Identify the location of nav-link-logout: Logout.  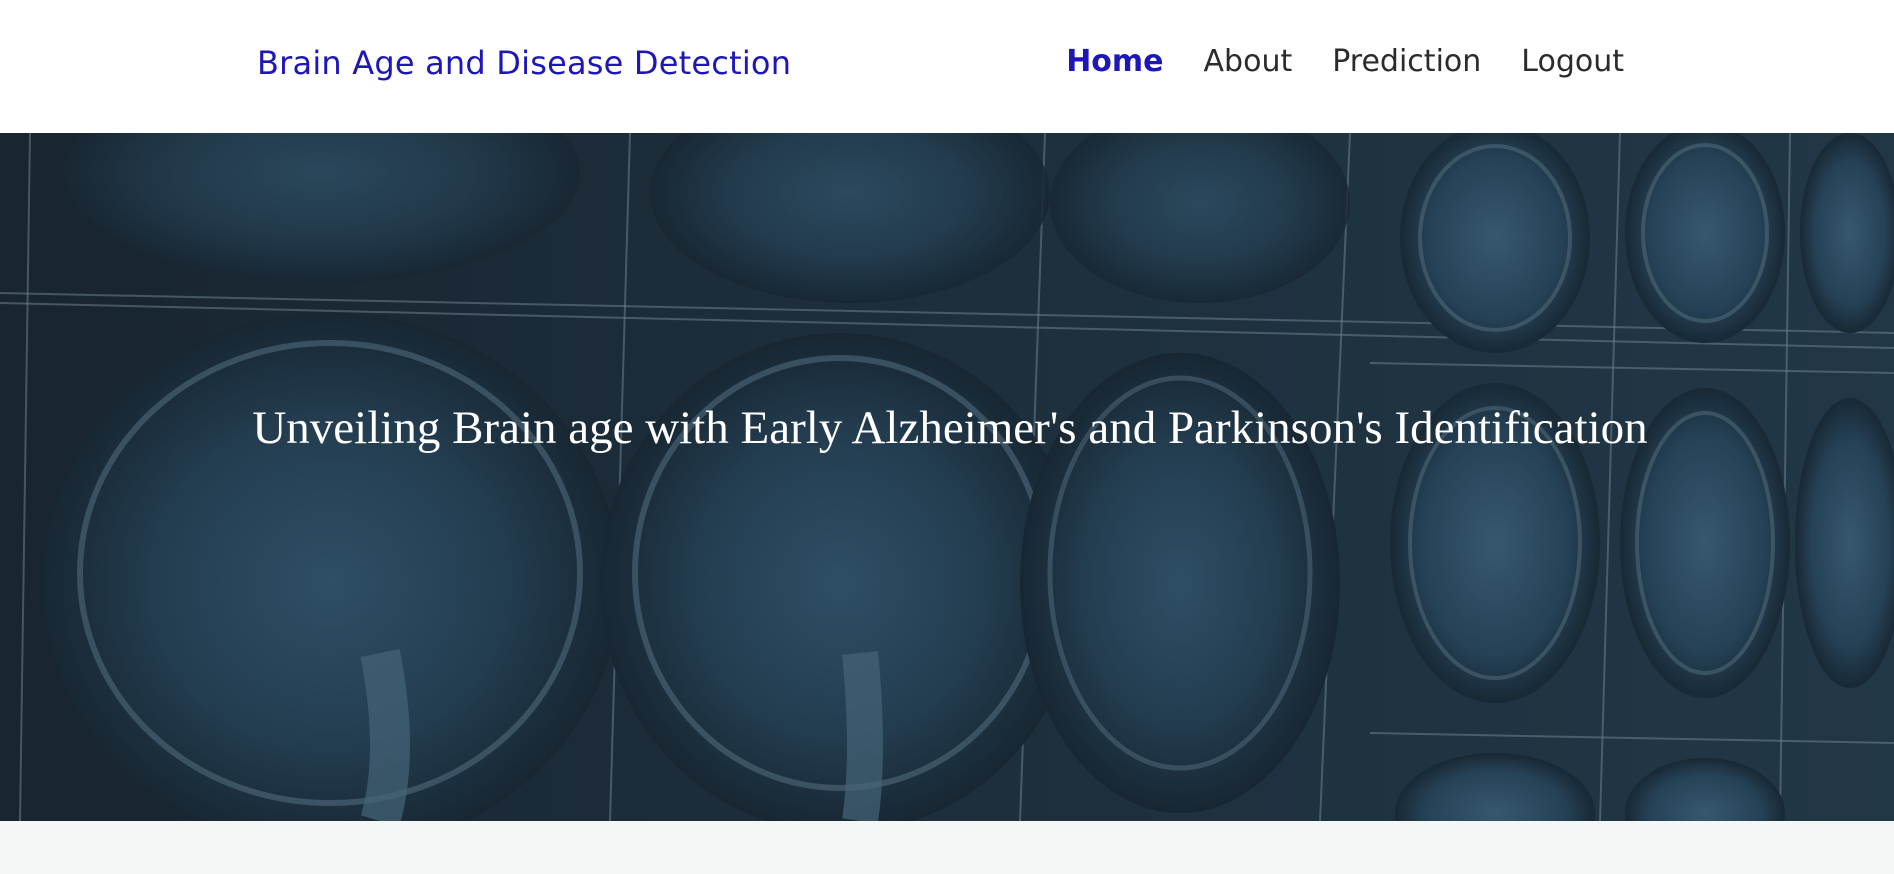
(1572, 61).